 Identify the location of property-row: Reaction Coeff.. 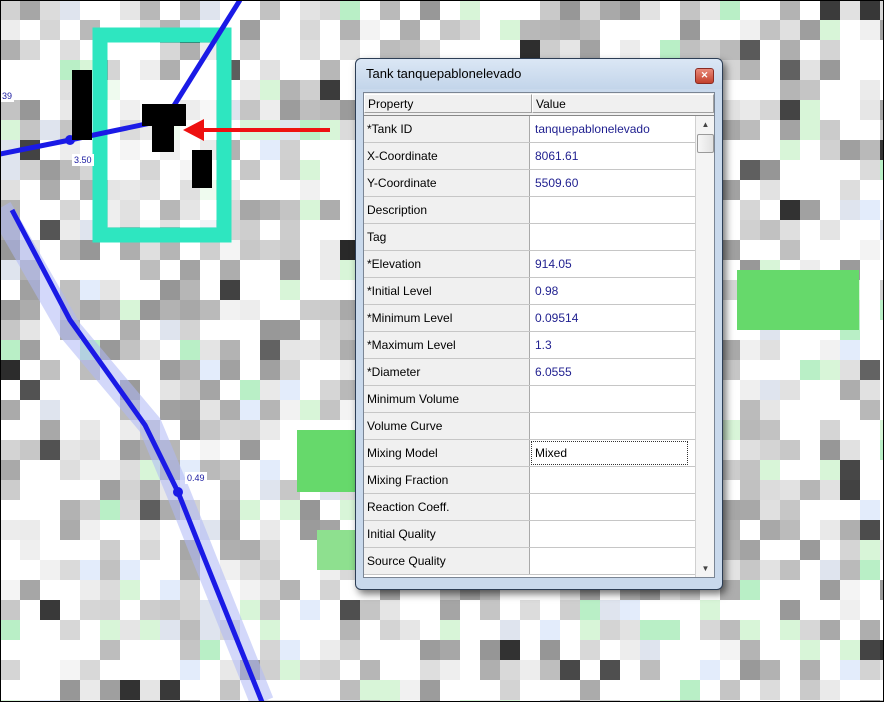
(529, 507).